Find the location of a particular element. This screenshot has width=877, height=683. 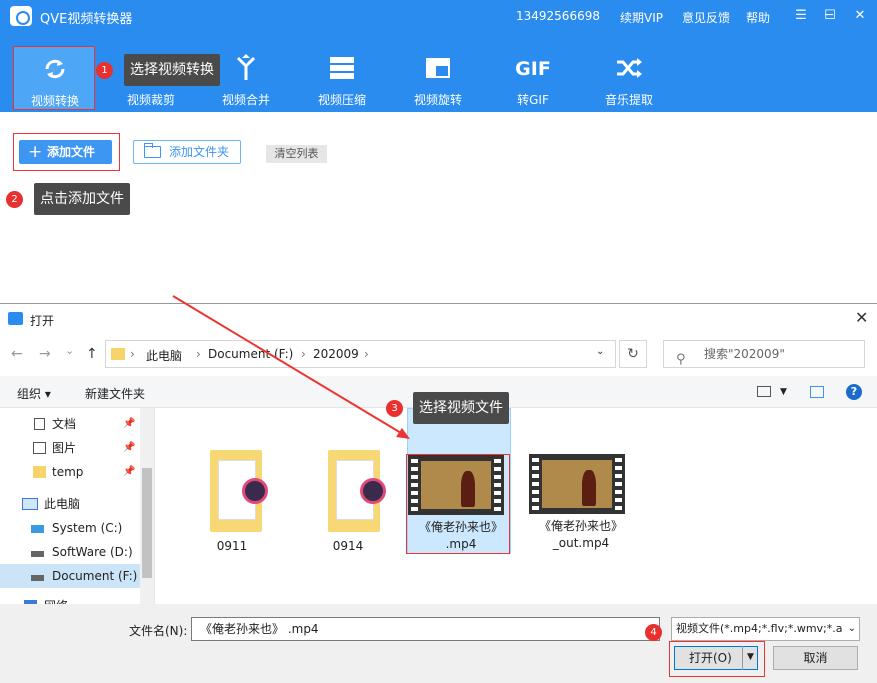

file-name-line2: _out.mp4 is located at coordinates (581, 543).